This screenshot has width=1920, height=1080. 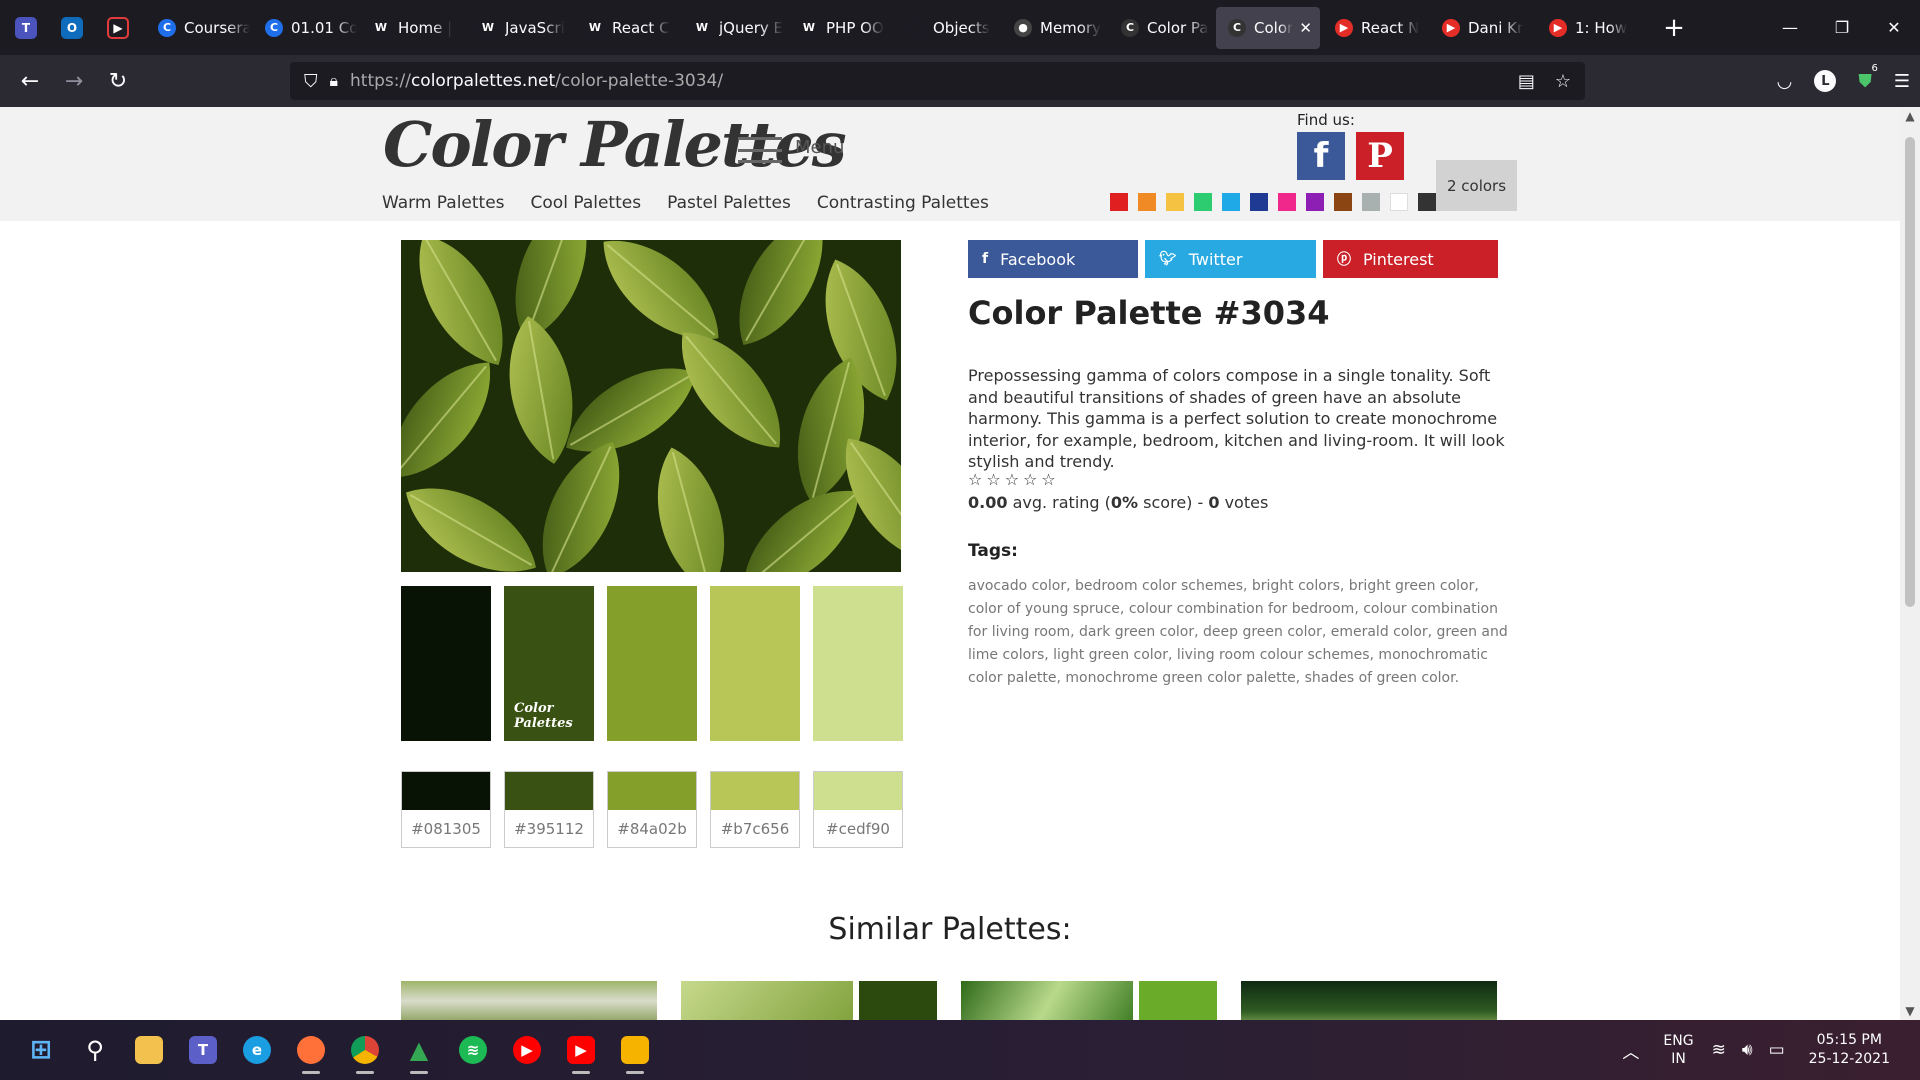 What do you see at coordinates (1053, 259) in the screenshot?
I see `share-facebook-button: f Facebook` at bounding box center [1053, 259].